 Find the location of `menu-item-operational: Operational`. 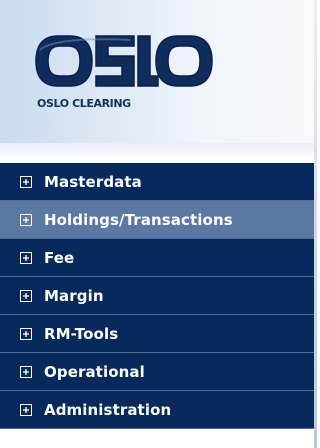

menu-item-operational: Operational is located at coordinates (158, 372).